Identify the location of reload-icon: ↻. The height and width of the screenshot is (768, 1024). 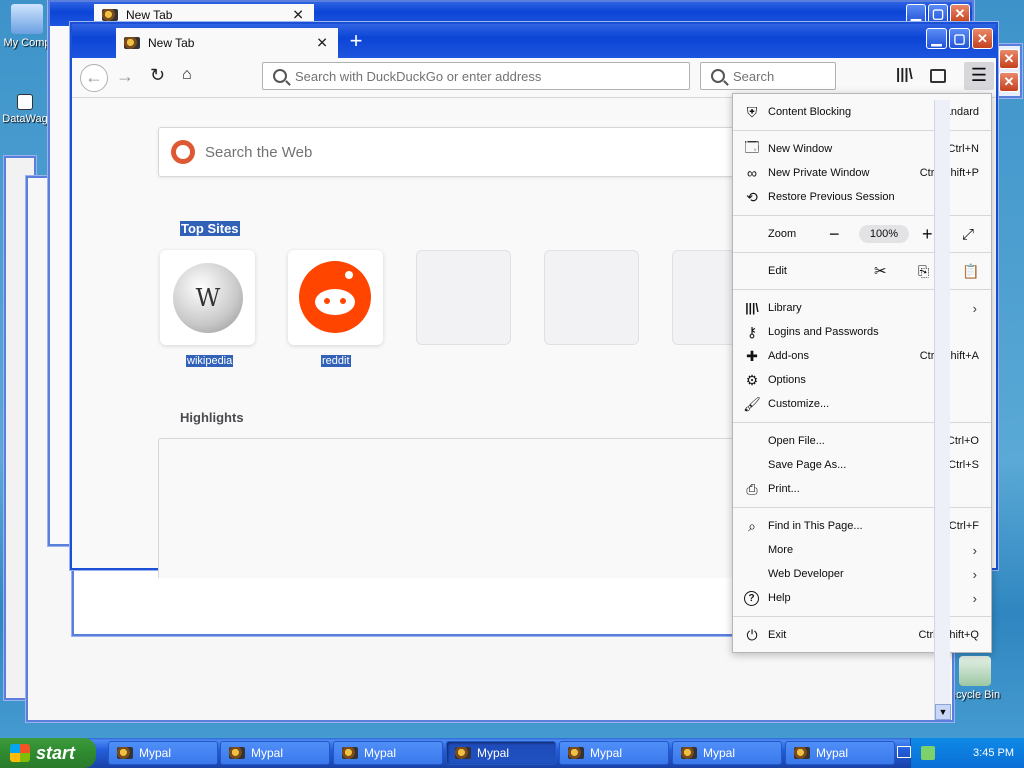
(157, 75).